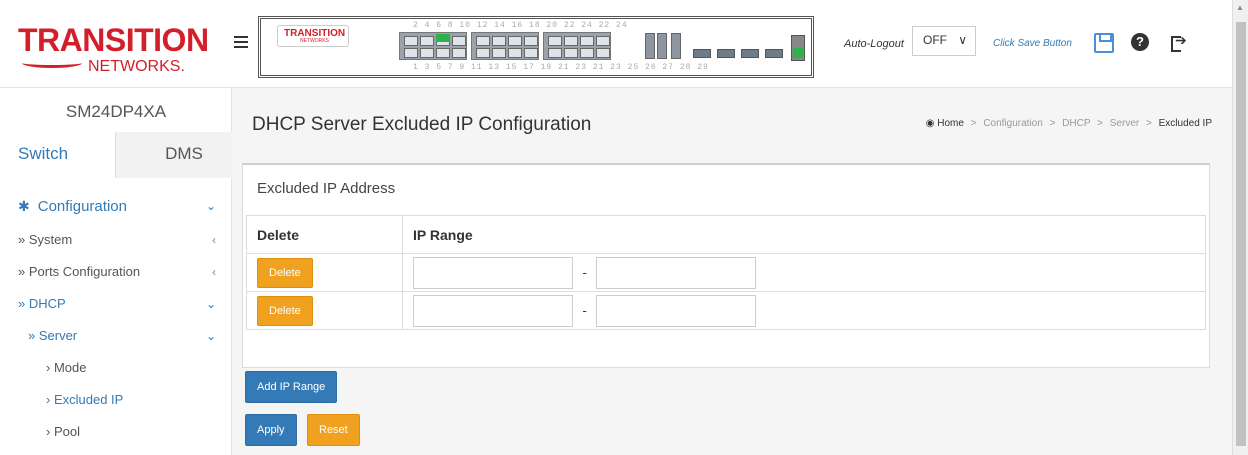  What do you see at coordinates (443, 38) in the screenshot?
I see `port-link-led` at bounding box center [443, 38].